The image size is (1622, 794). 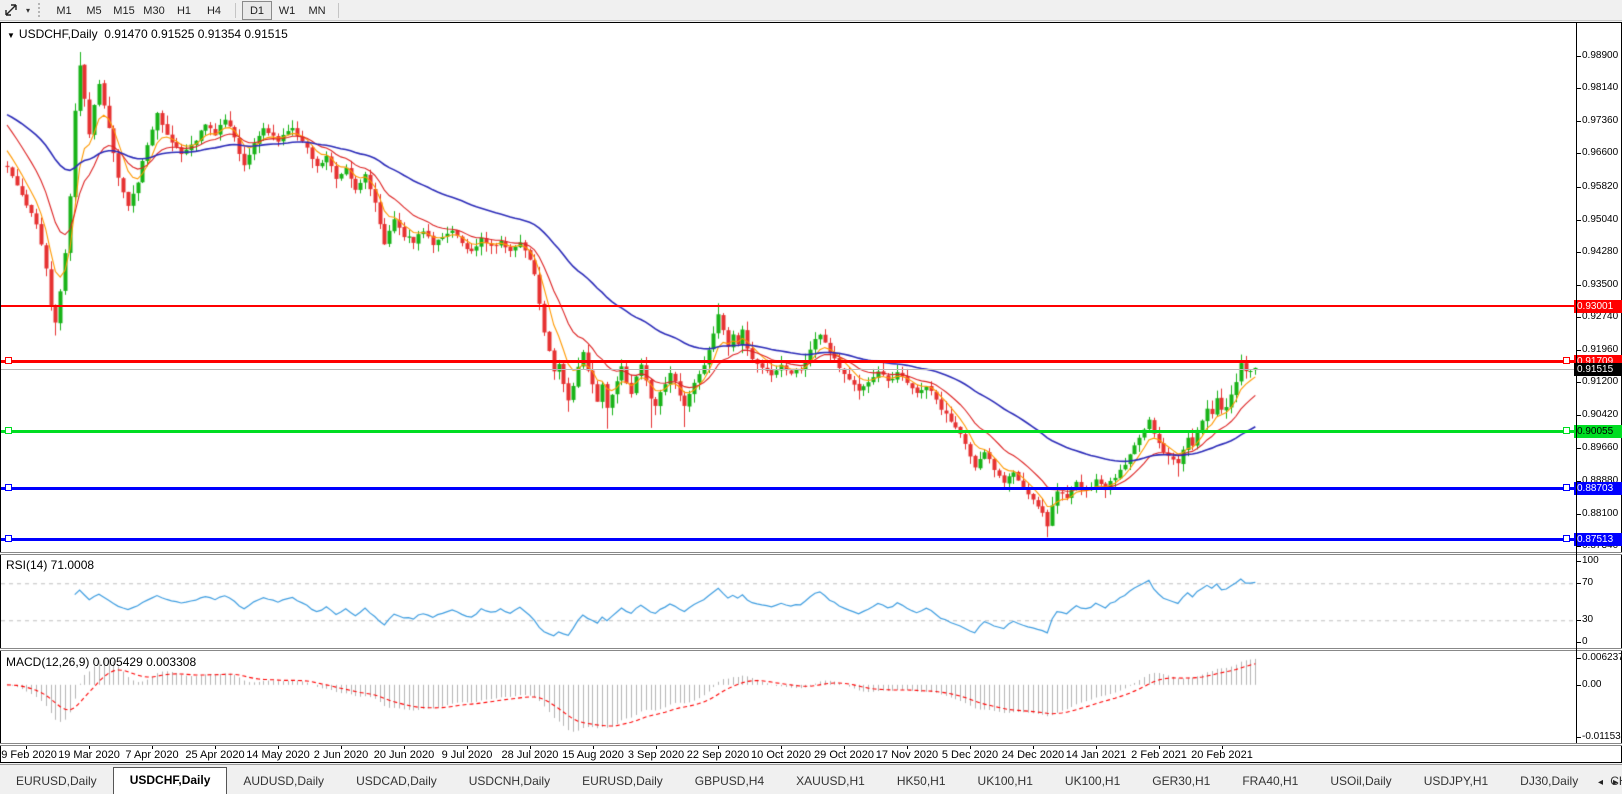 I want to click on hline-marker-right-support-0.90055, so click(x=1566, y=430).